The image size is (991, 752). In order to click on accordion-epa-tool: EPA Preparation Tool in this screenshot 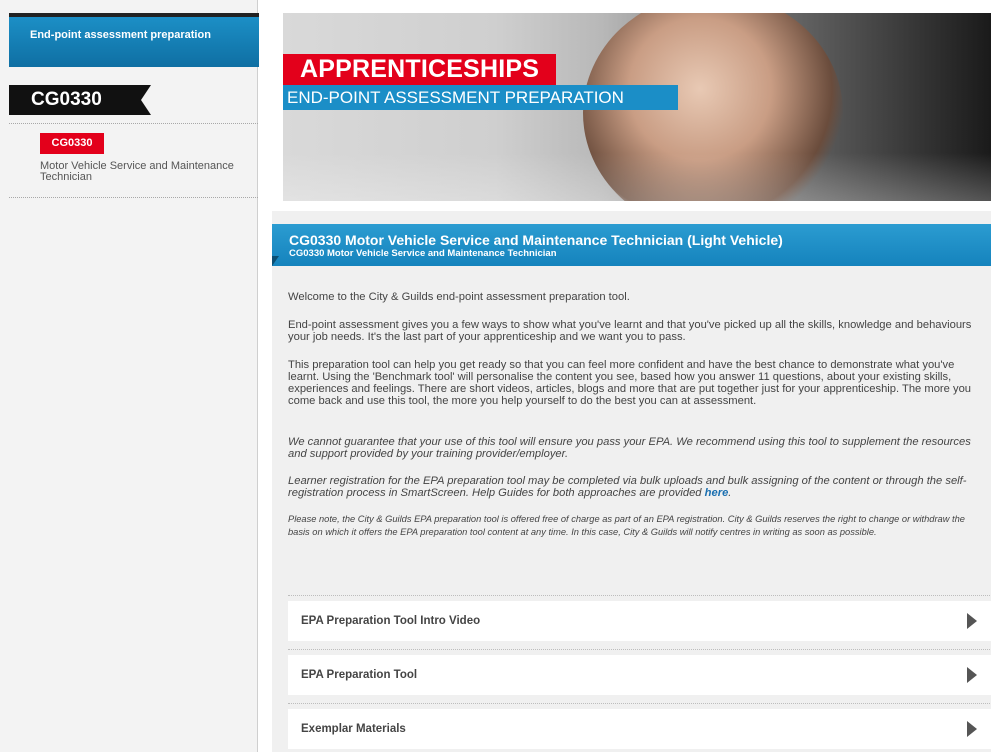, I will do `click(639, 675)`.